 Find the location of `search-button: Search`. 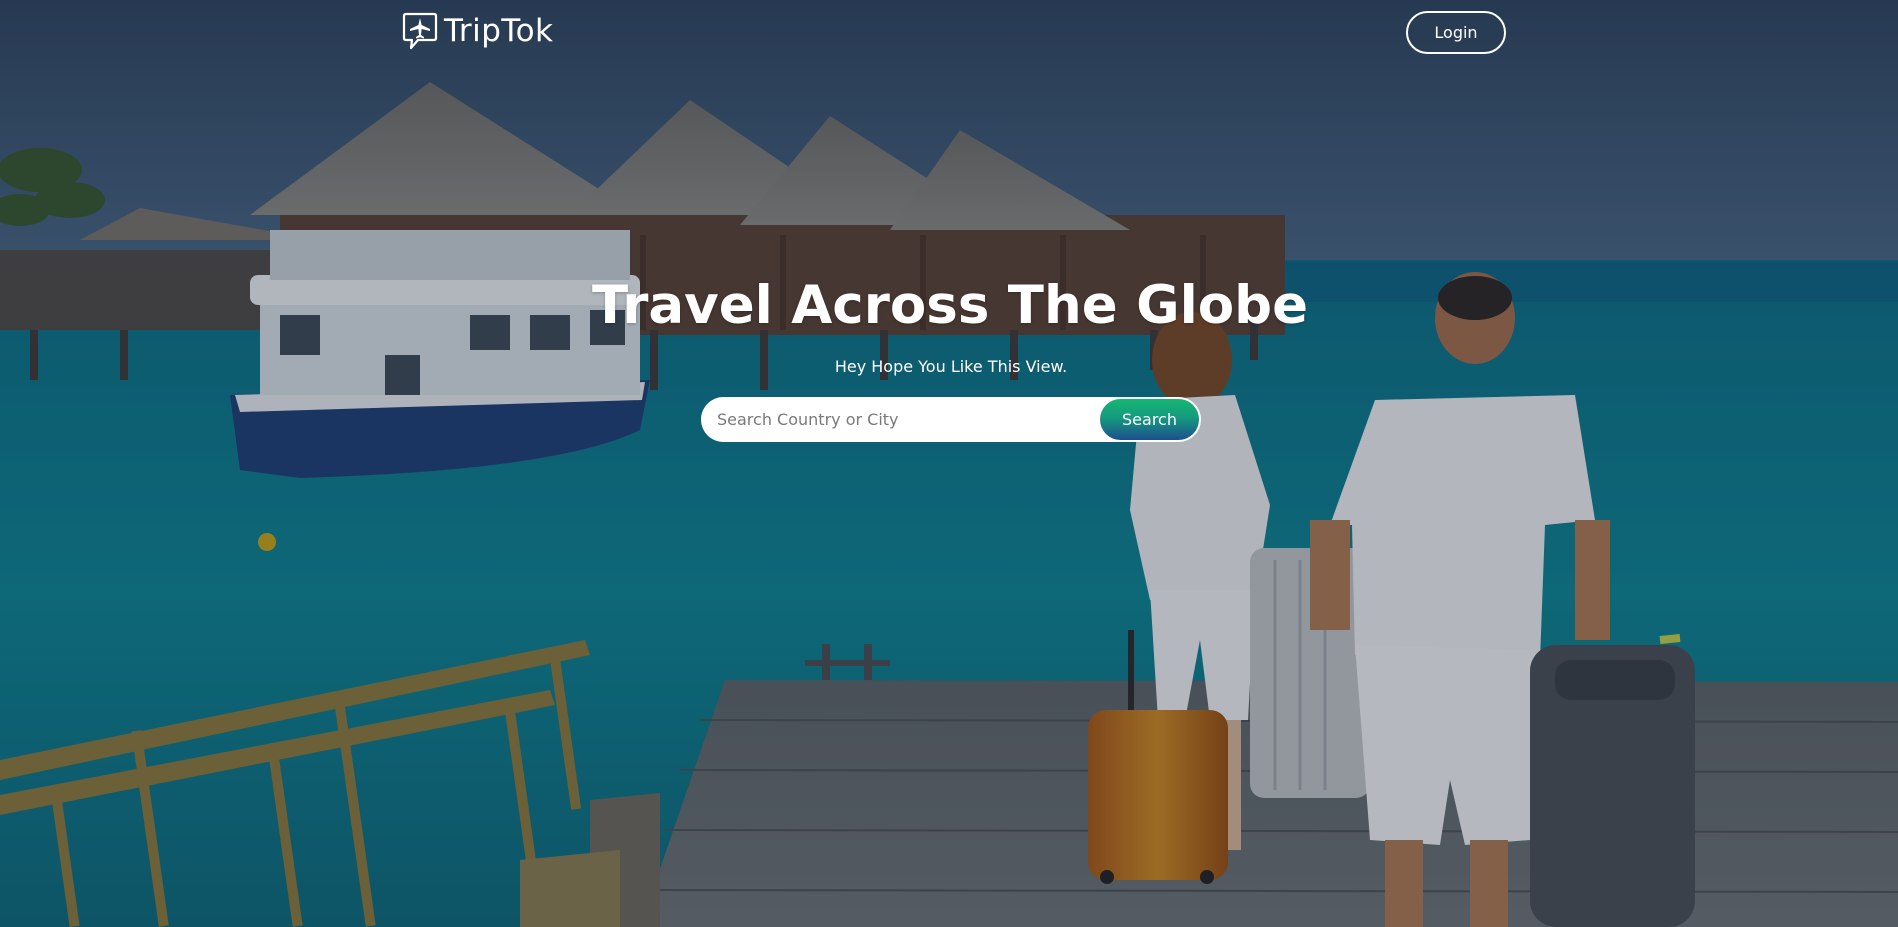

search-button: Search is located at coordinates (1149, 419).